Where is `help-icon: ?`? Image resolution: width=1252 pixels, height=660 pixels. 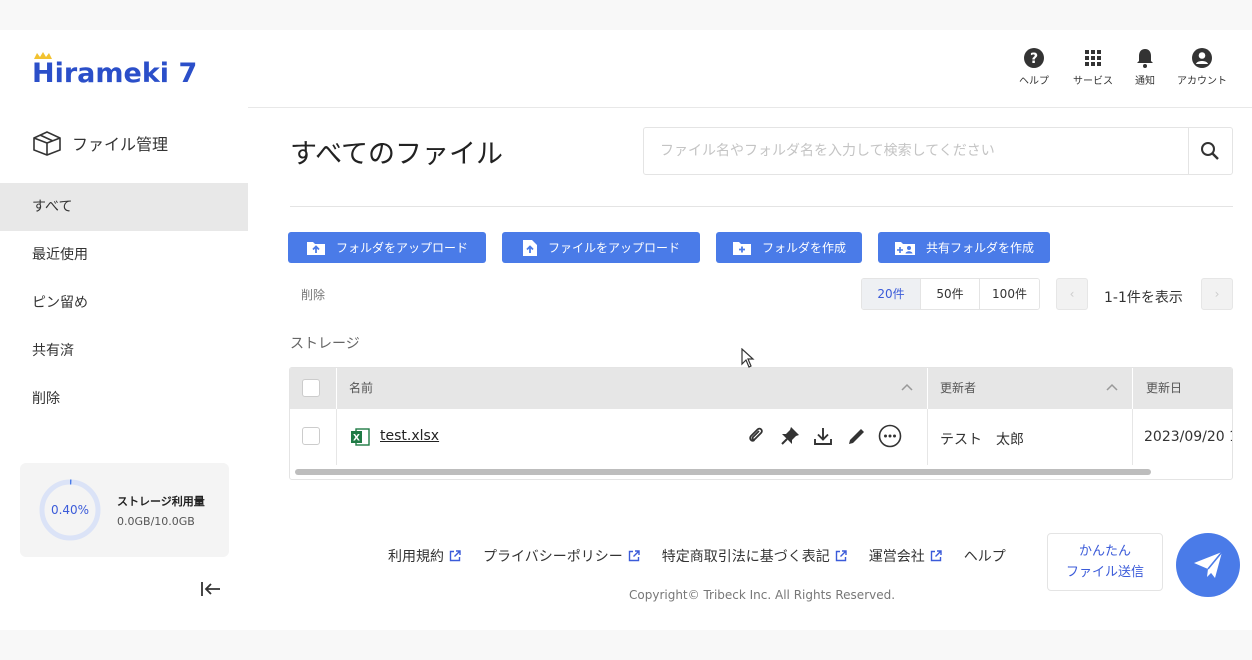
help-icon: ? is located at coordinates (1034, 58).